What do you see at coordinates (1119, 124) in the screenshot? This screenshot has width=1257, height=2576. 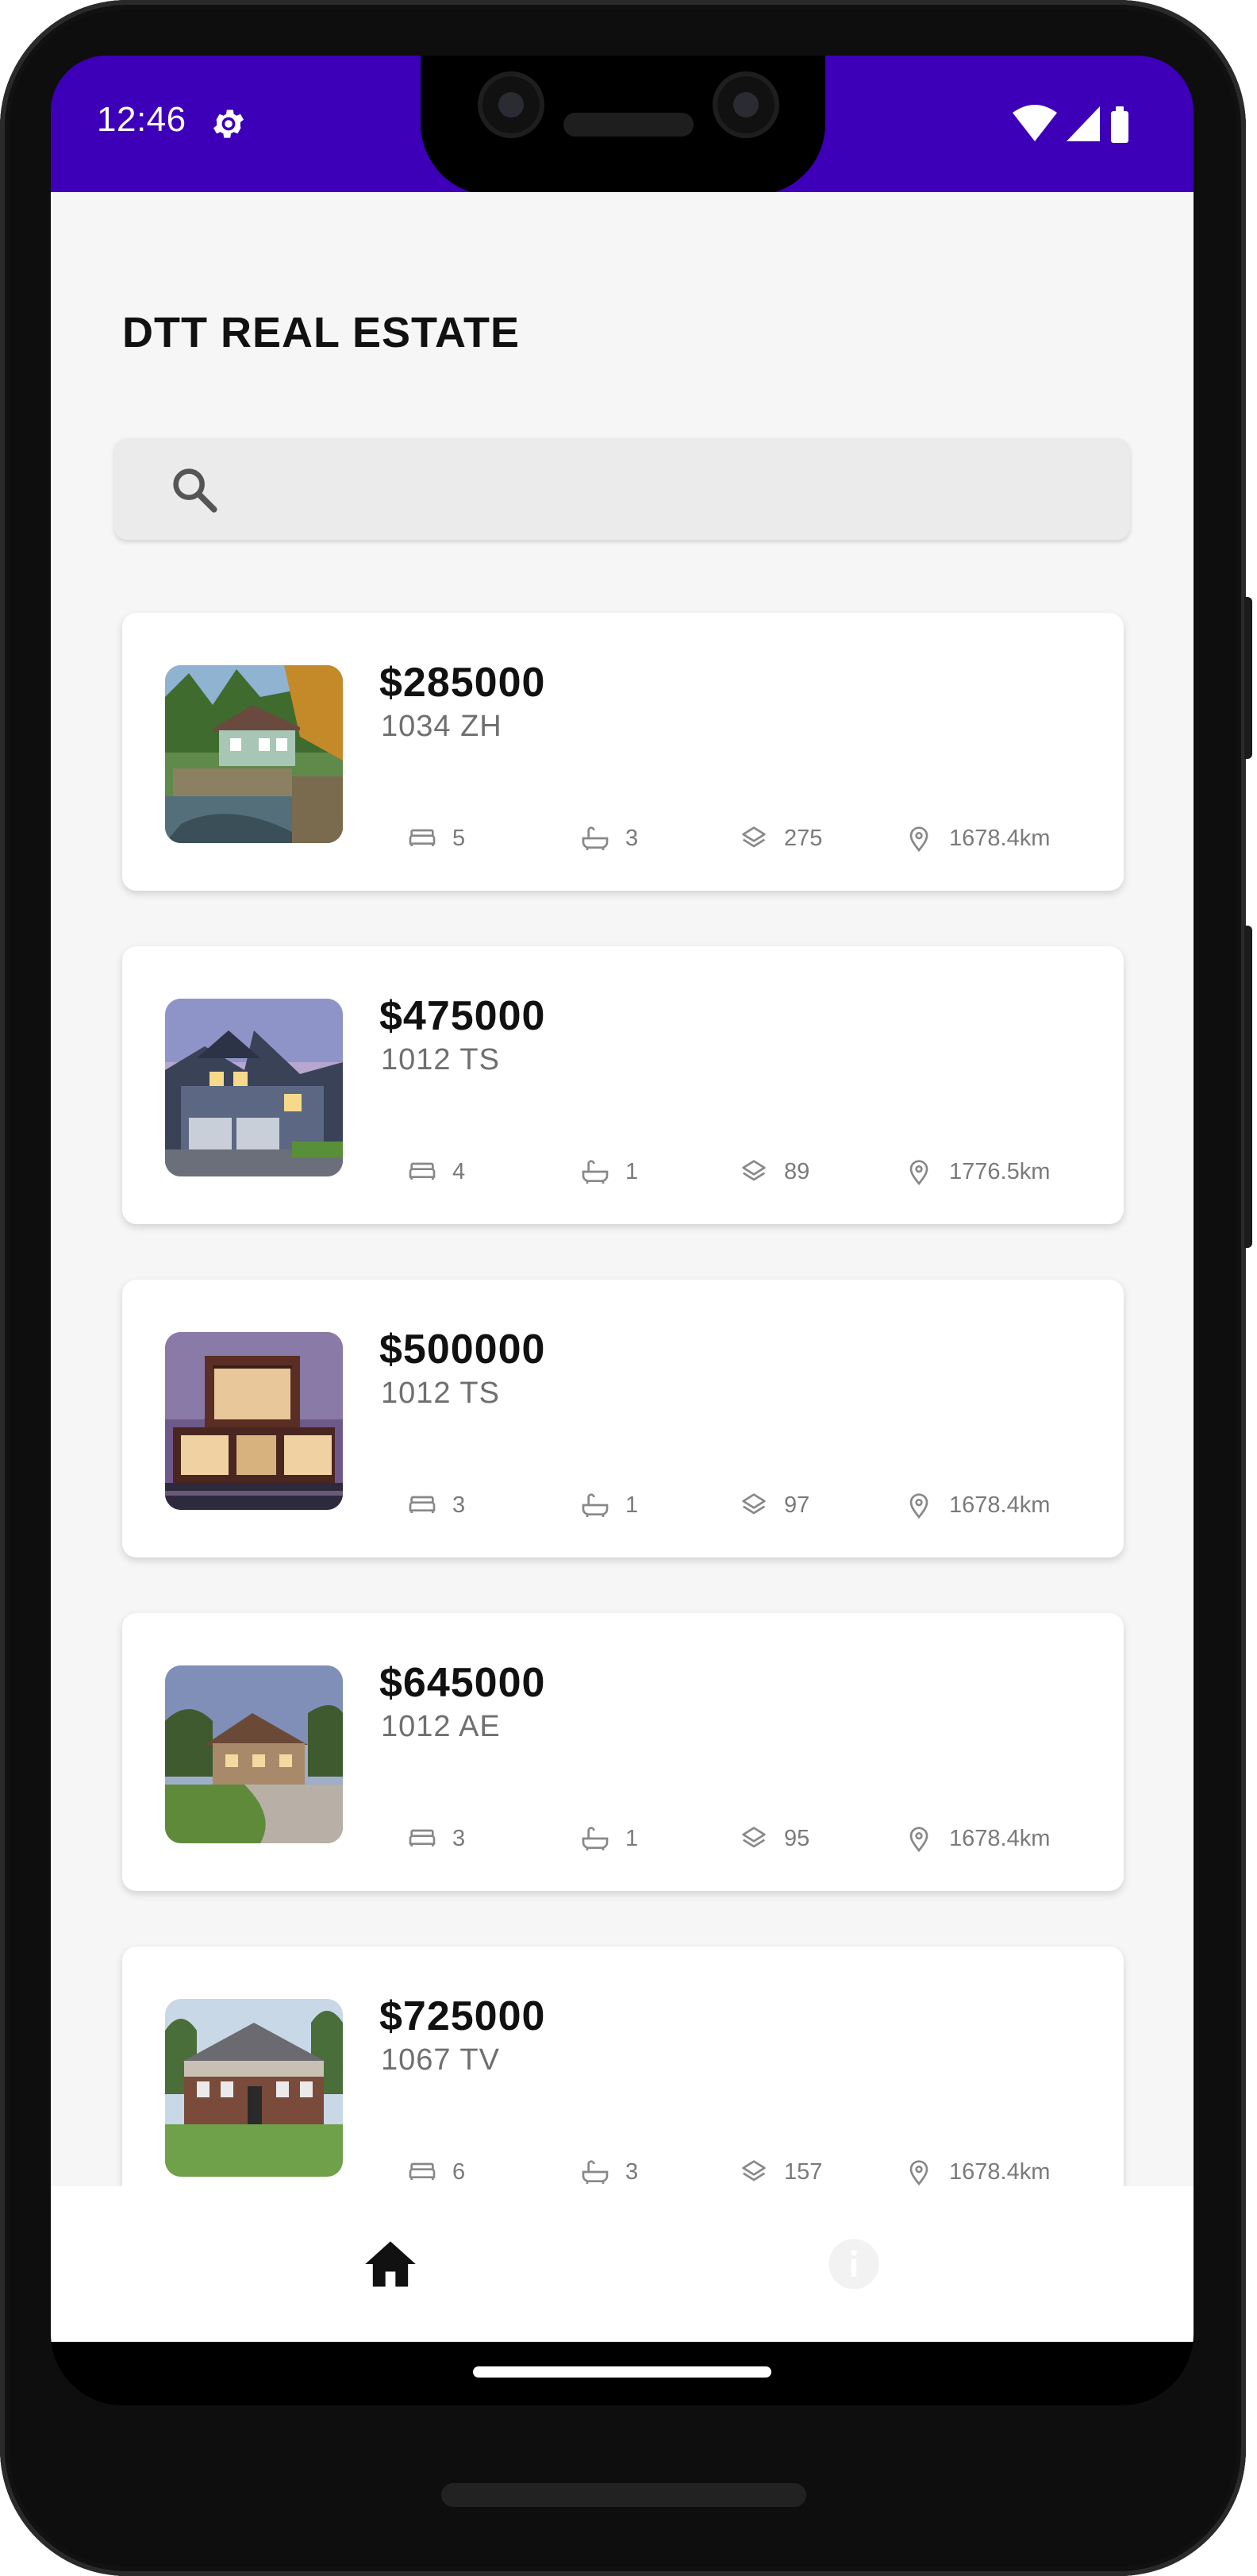 I see `battery-icon` at bounding box center [1119, 124].